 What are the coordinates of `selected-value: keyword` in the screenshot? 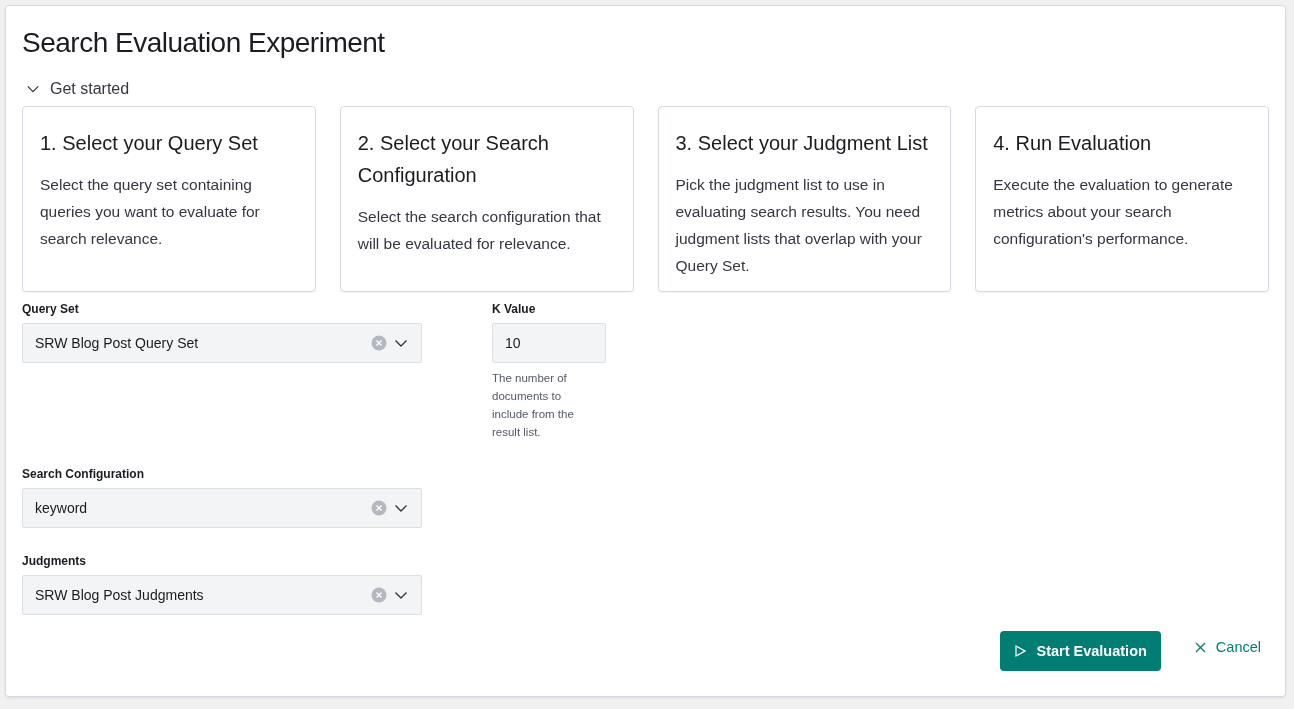 It's located at (62, 508).